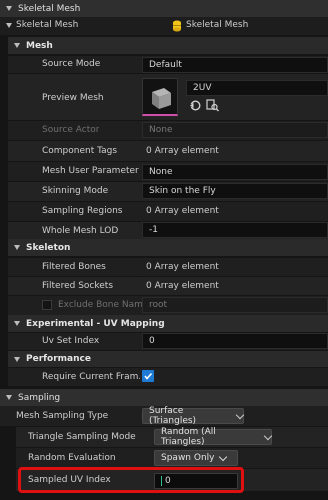 Image resolution: width=328 pixels, height=500 pixels. I want to click on category-performance-title: Performance, so click(58, 359).